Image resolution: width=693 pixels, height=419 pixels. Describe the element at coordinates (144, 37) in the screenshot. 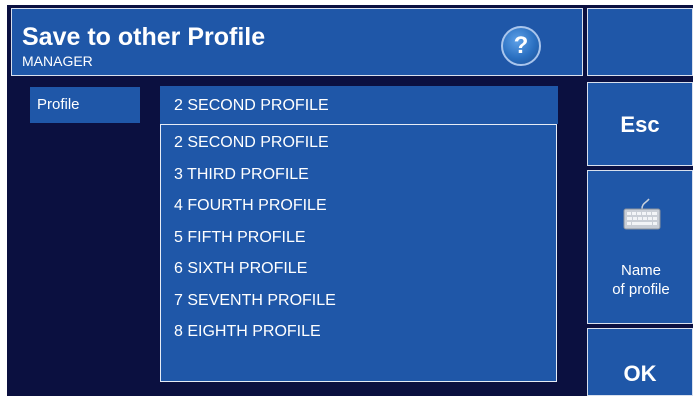

I see `page-title: Save to other Profile` at that location.